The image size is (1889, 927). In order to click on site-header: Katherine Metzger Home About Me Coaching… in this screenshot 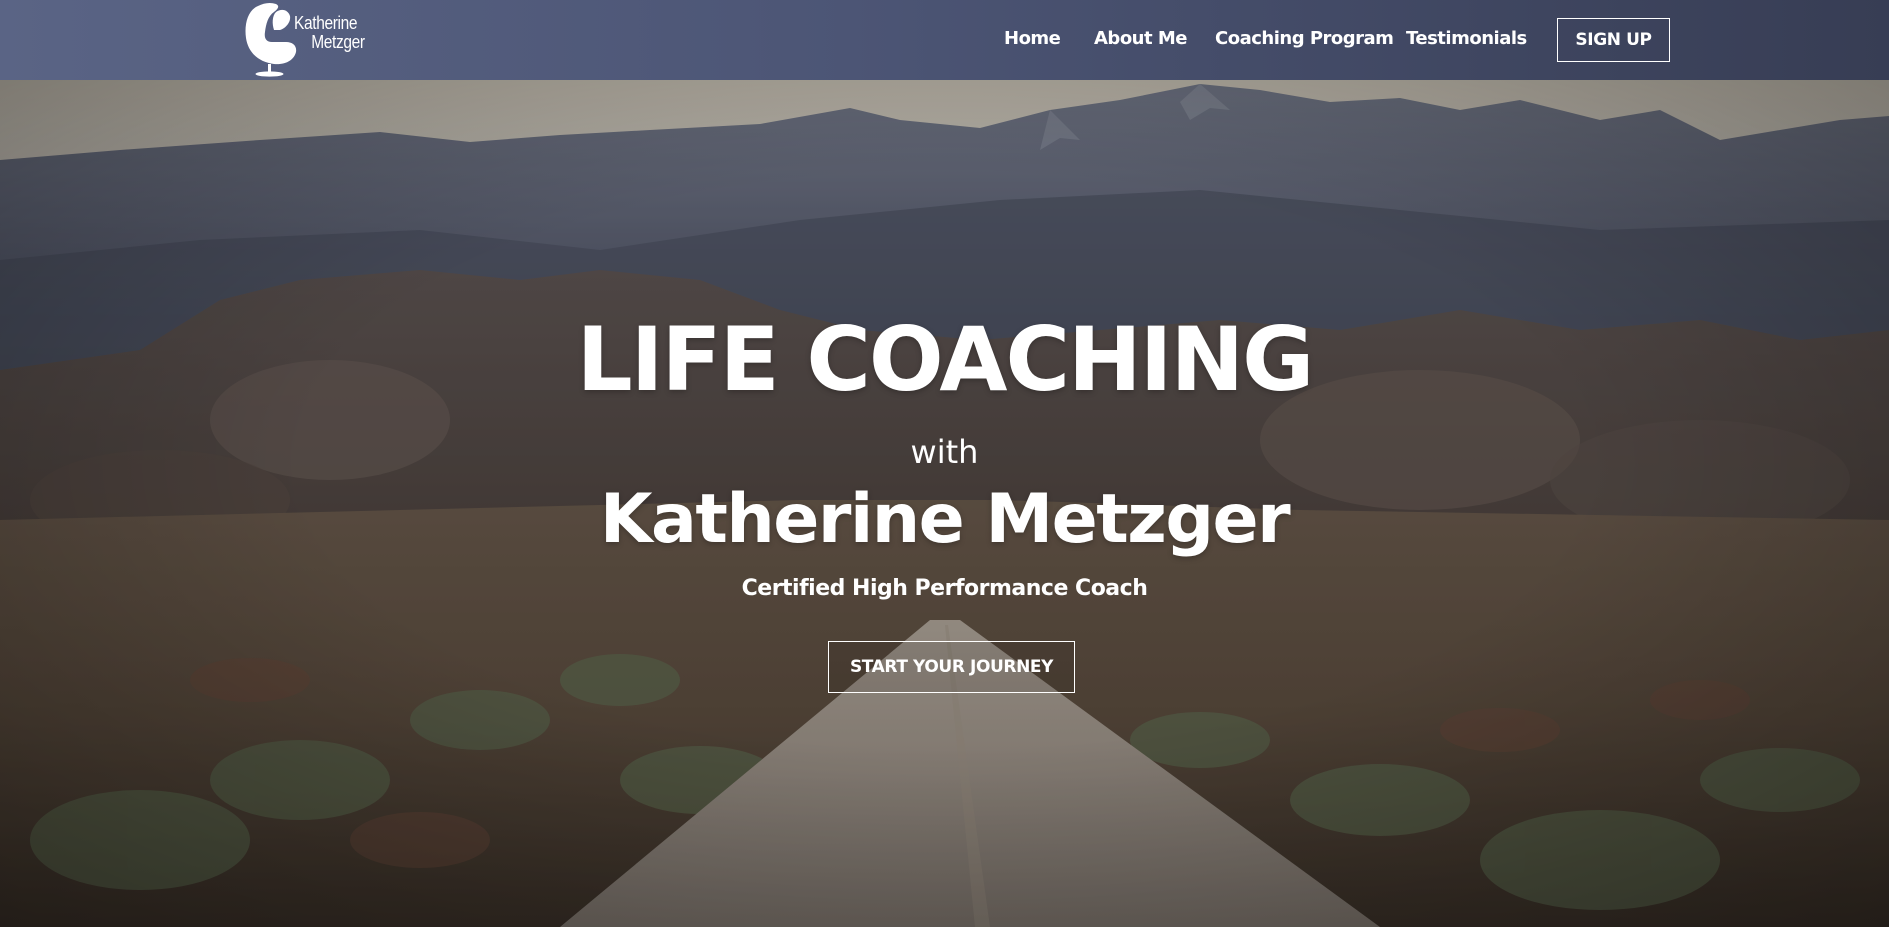, I will do `click(944, 40)`.